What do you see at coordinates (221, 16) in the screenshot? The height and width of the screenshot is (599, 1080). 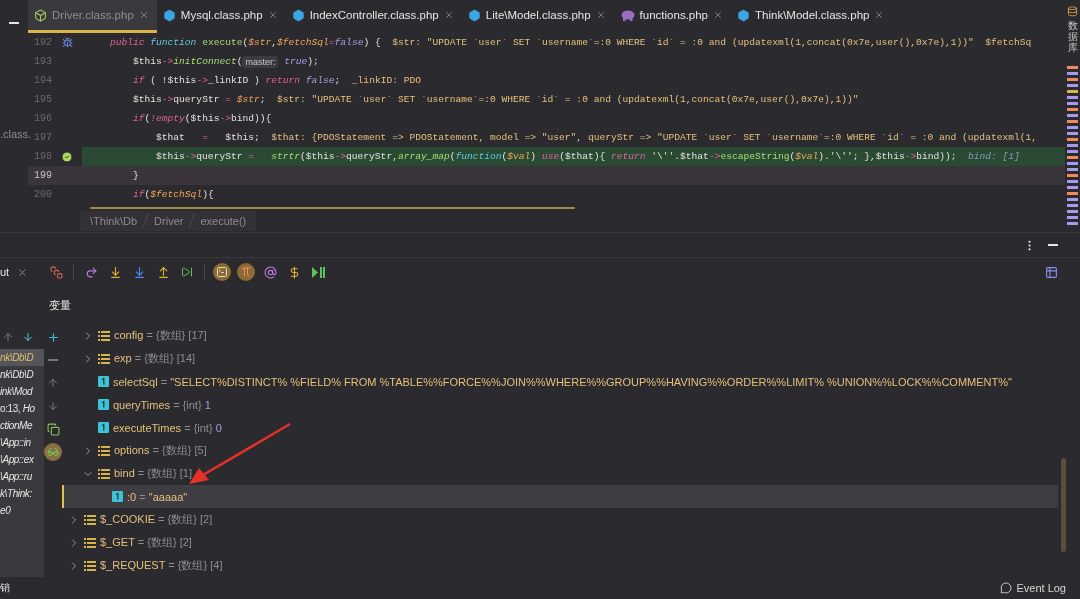 I see `editor-tab: Mysql.class.php` at bounding box center [221, 16].